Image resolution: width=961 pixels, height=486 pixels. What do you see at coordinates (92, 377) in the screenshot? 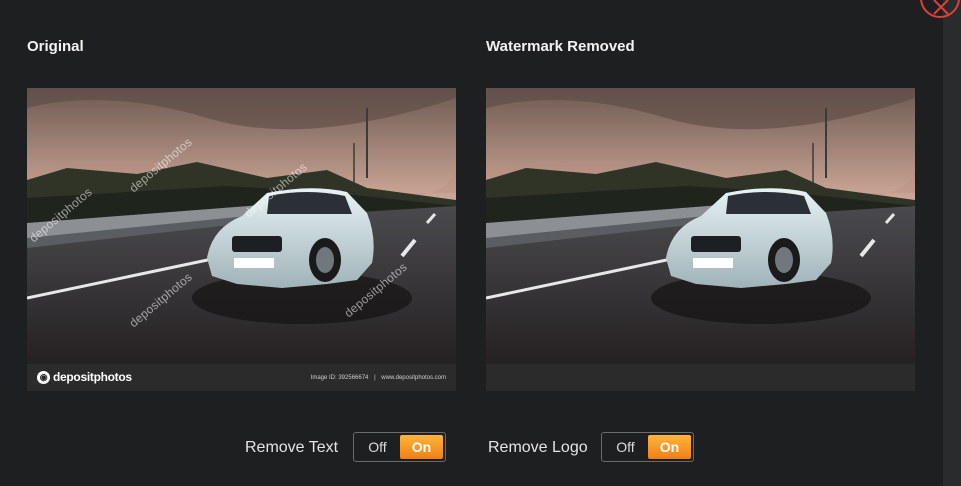
I see `watermark-logo-text: depositphotos` at bounding box center [92, 377].